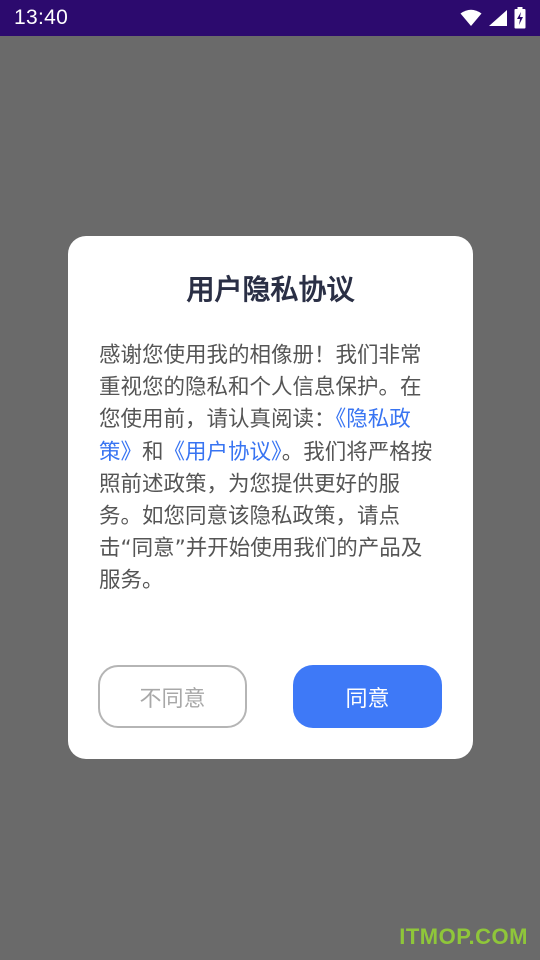 The image size is (540, 960). I want to click on status-icons, so click(493, 18).